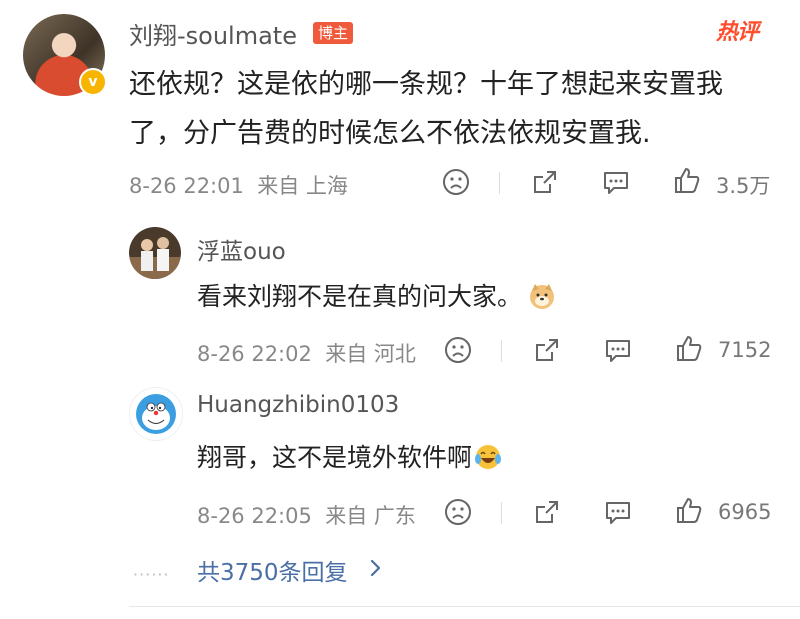 The image size is (800, 619). Describe the element at coordinates (745, 512) in the screenshot. I see `like-count: 6965` at that location.